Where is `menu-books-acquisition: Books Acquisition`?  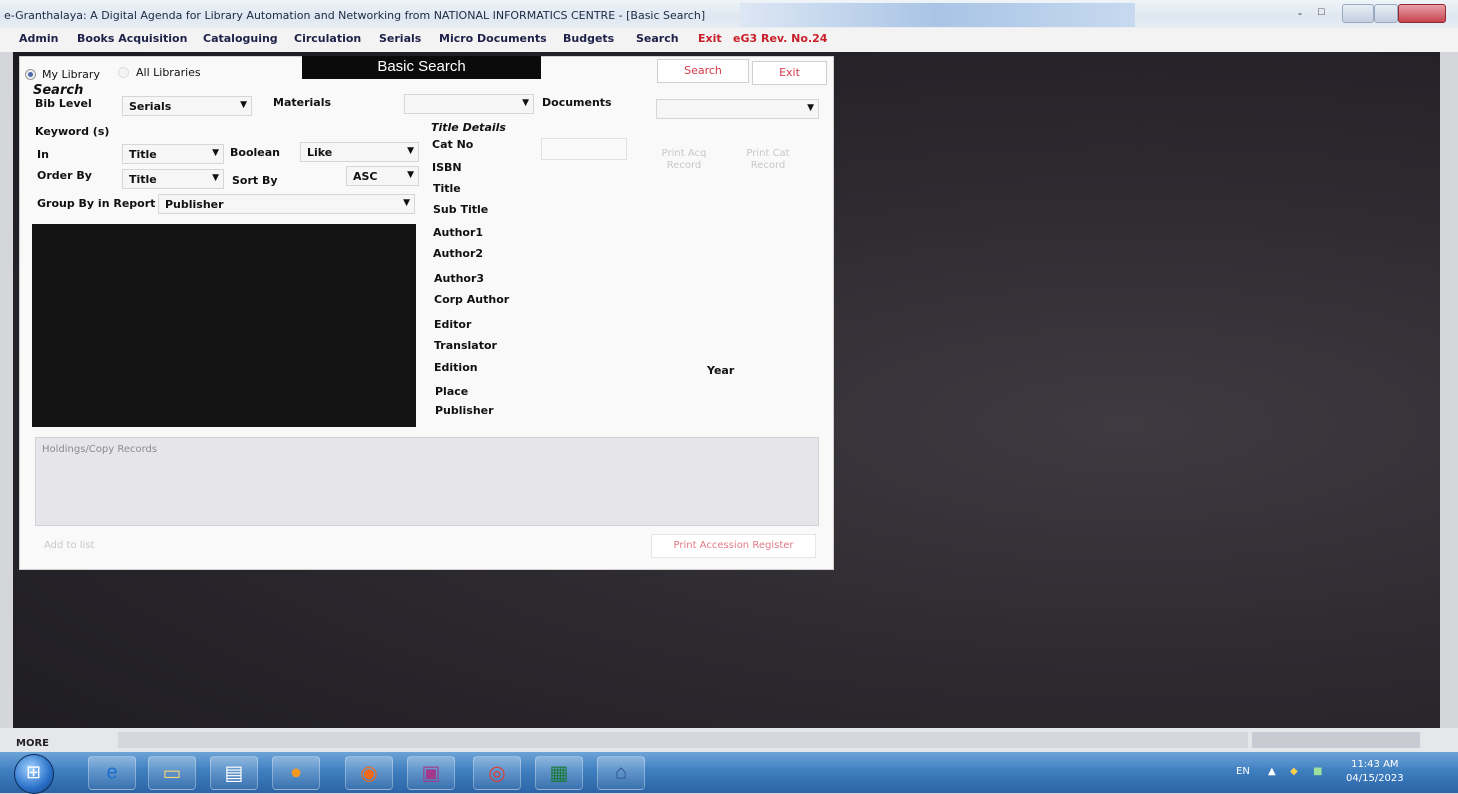
menu-books-acquisition: Books Acquisition is located at coordinates (132, 38).